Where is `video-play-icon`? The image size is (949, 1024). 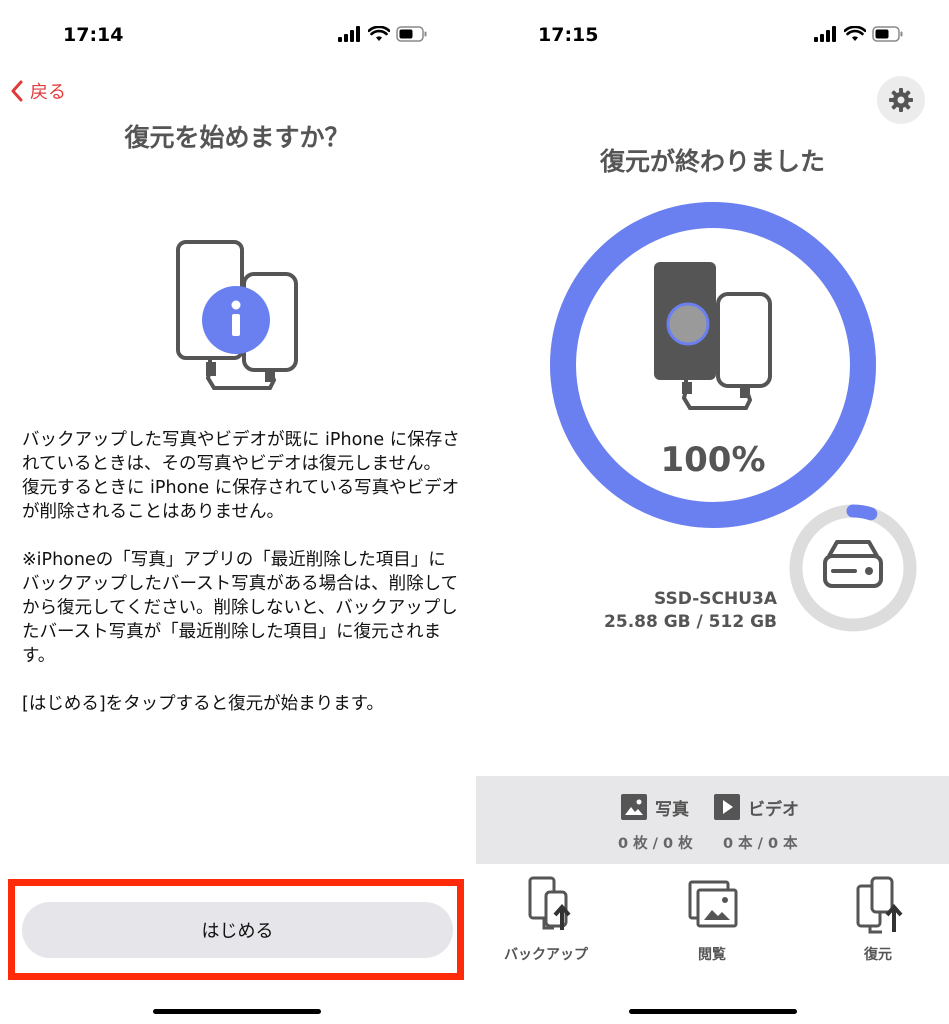 video-play-icon is located at coordinates (727, 807).